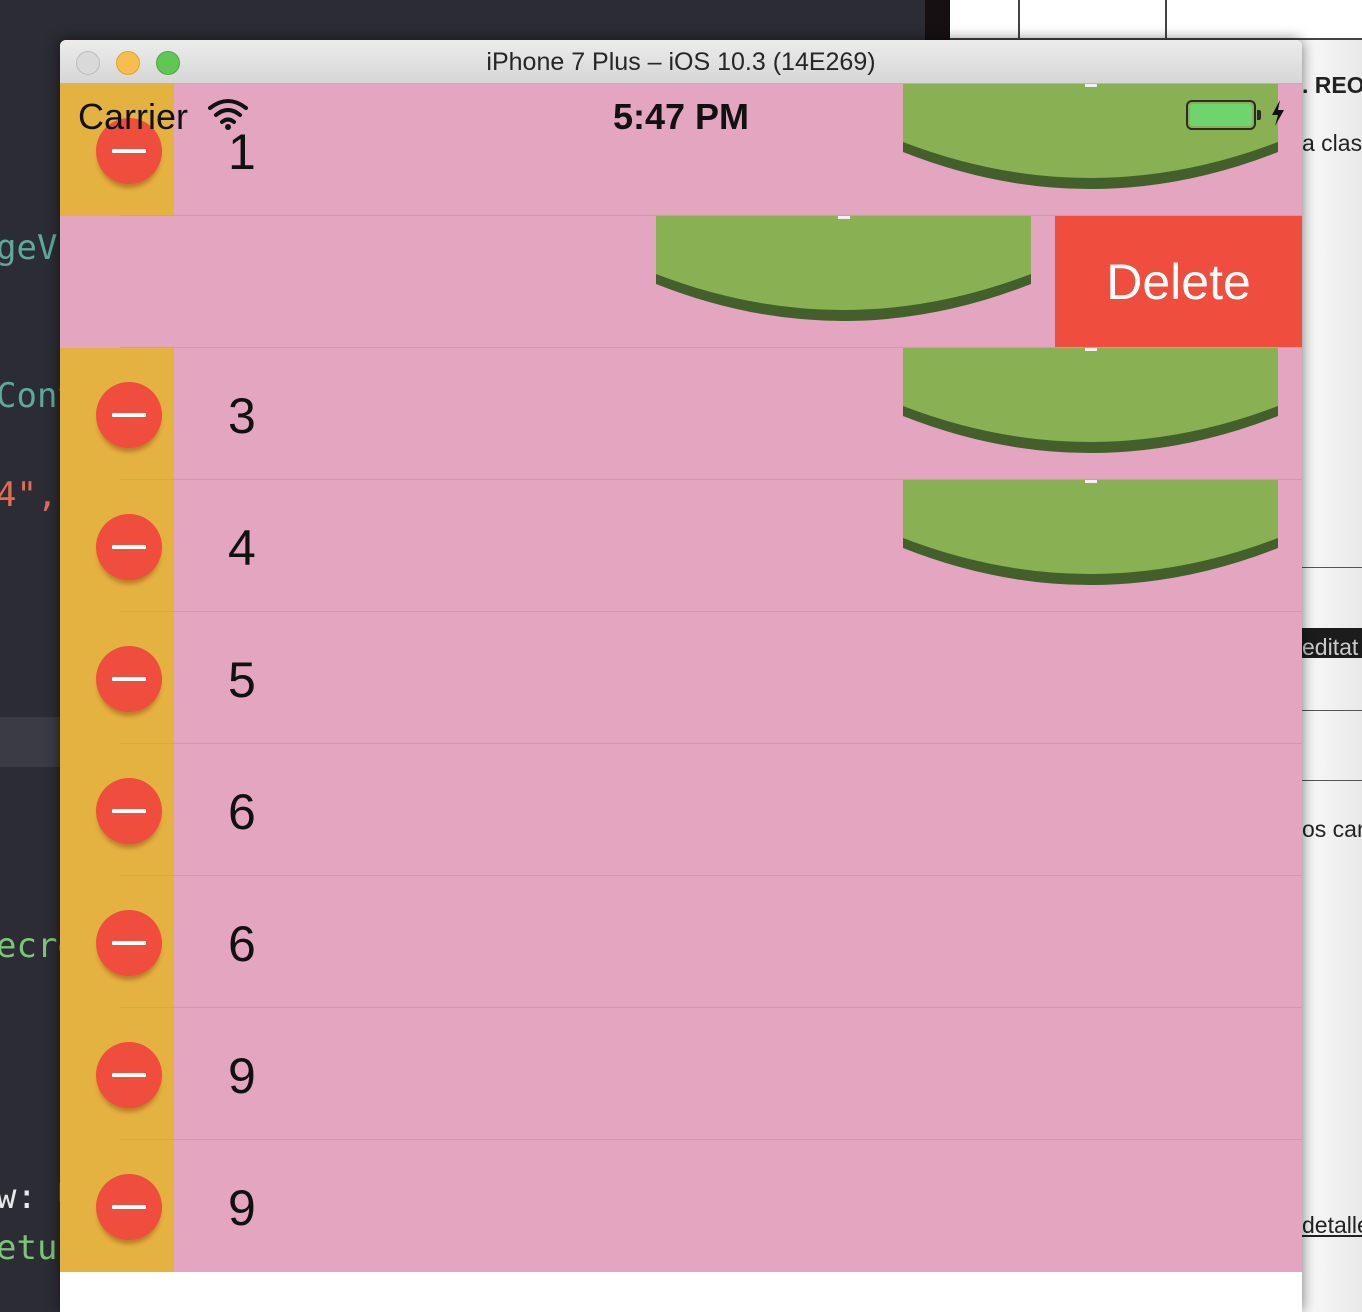  What do you see at coordinates (242, 548) in the screenshot?
I see `row-label: 4` at bounding box center [242, 548].